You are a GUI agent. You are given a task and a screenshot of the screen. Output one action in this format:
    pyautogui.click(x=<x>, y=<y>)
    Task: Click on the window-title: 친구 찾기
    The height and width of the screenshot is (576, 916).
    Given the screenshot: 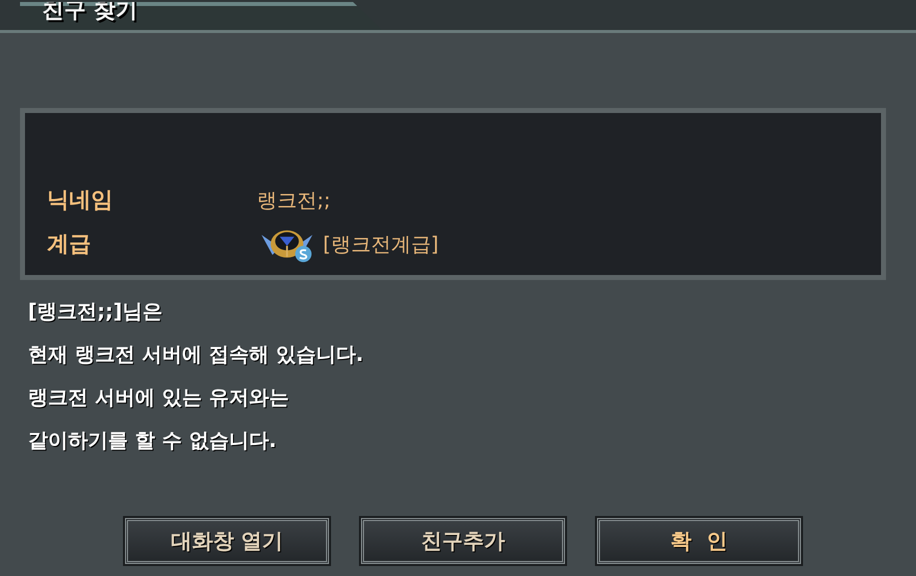 What is the action you would take?
    pyautogui.click(x=90, y=11)
    